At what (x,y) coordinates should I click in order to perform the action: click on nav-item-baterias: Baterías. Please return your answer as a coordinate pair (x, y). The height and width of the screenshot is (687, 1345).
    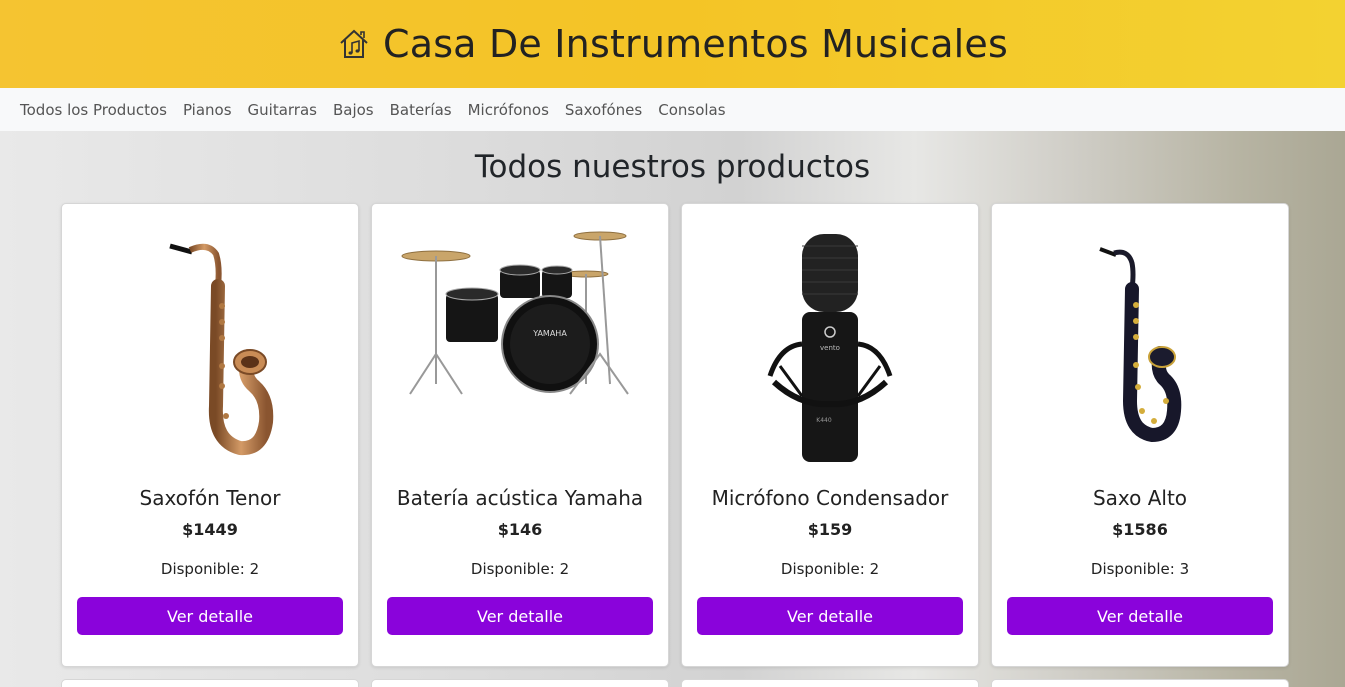
    Looking at the image, I should click on (421, 110).